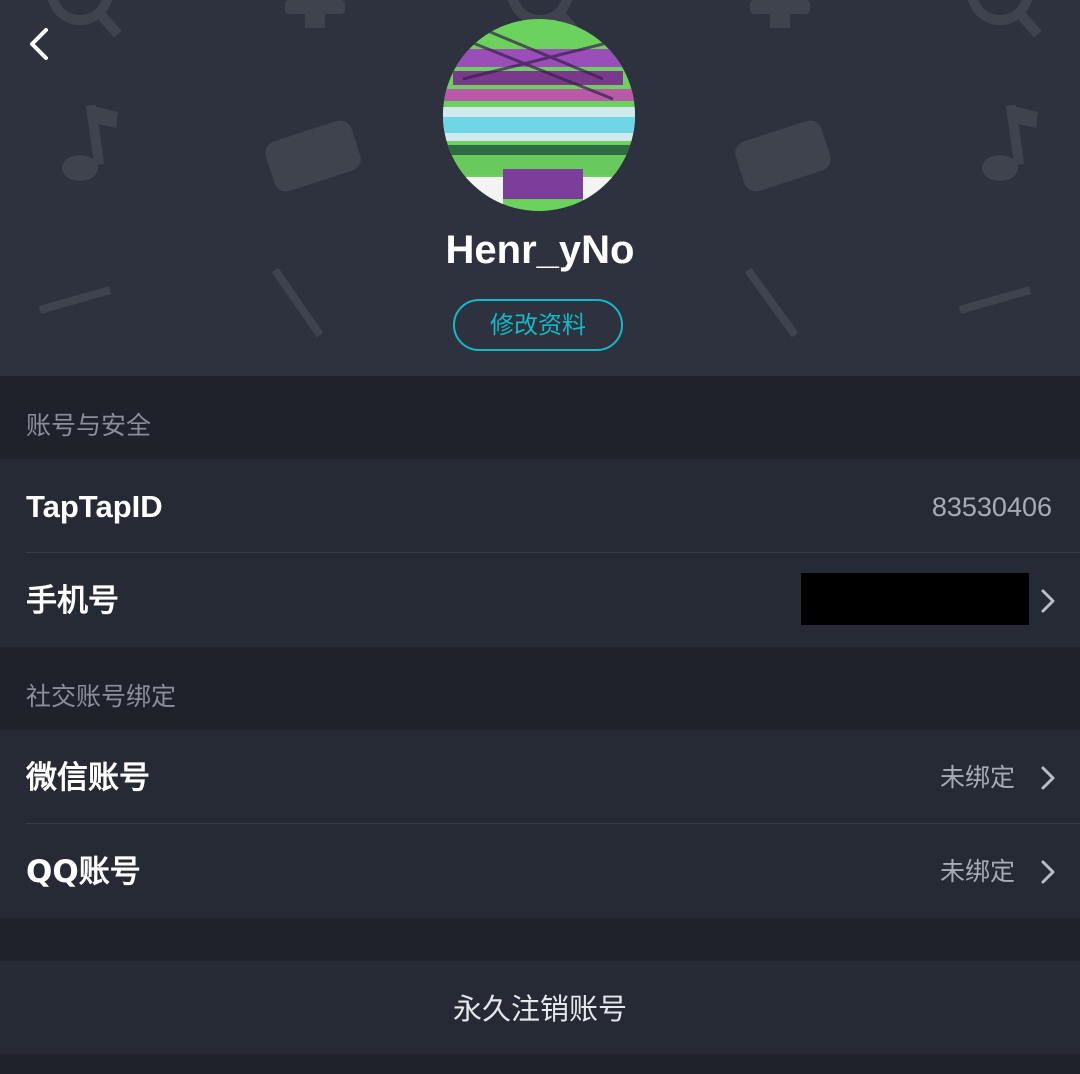  Describe the element at coordinates (540, 600) in the screenshot. I see `phone-row: 手机号` at that location.